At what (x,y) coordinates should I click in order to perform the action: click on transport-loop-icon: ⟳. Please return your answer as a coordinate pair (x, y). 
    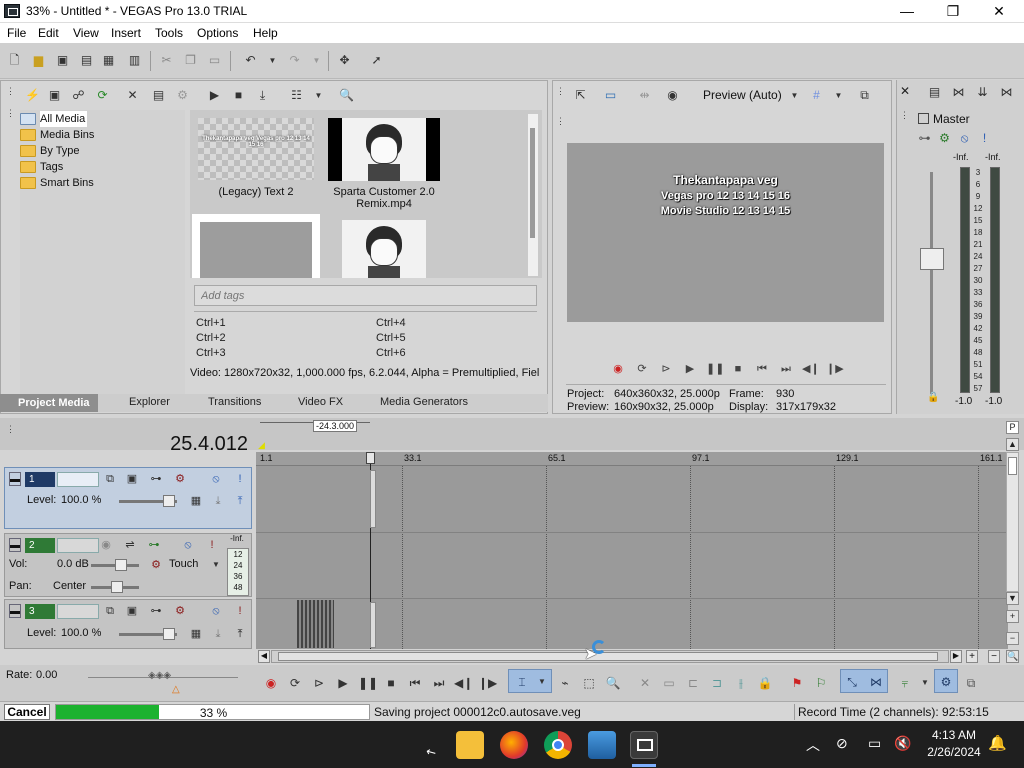
    Looking at the image, I should click on (295, 683).